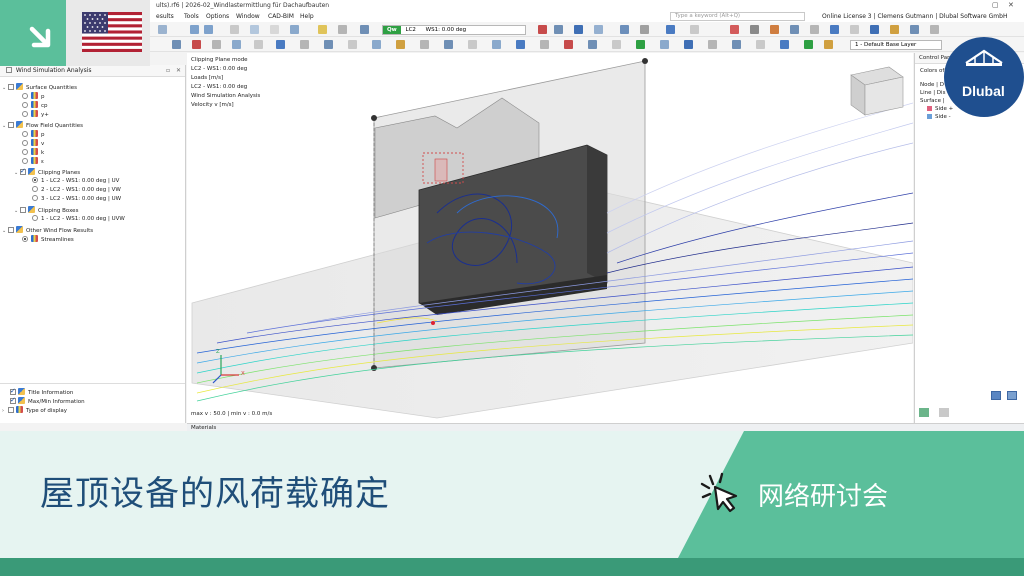  Describe the element at coordinates (76, 190) in the screenshot. I see `tree-clipping-plane-2: 2 - LC2 - WS1: 0.00 deg | VW` at that location.